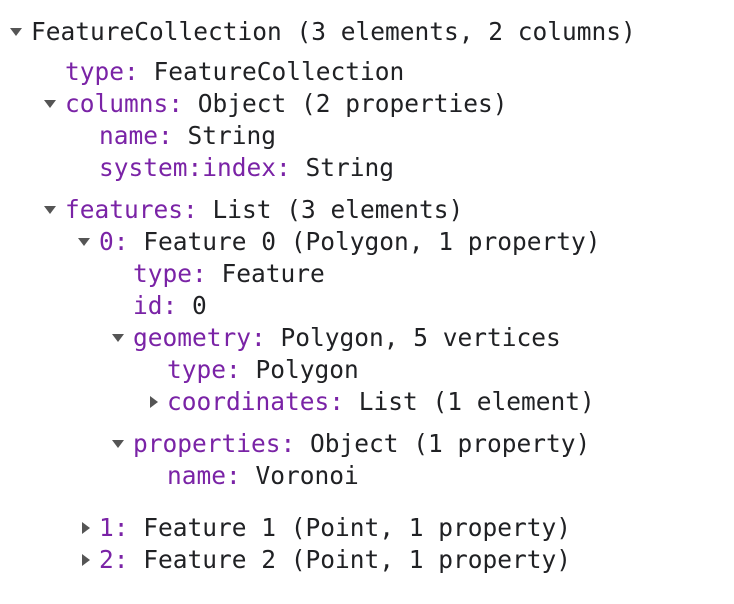  What do you see at coordinates (199, 337) in the screenshot?
I see `geometry-key: geometry:` at bounding box center [199, 337].